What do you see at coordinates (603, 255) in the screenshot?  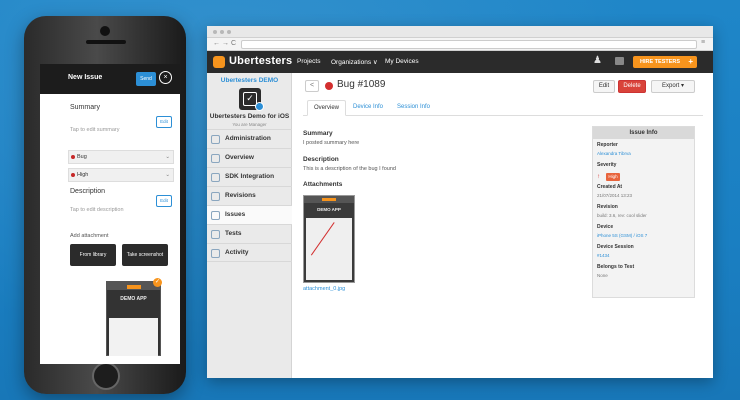 I see `session-value: #1434` at bounding box center [603, 255].